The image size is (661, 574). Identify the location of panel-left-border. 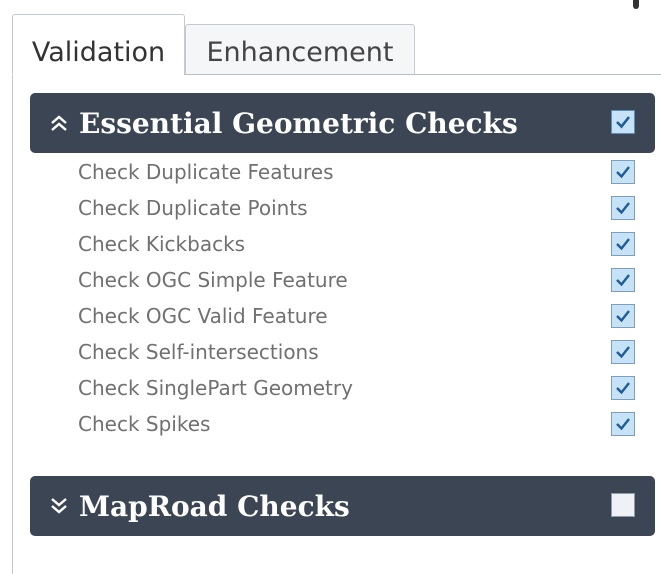
(12, 324).